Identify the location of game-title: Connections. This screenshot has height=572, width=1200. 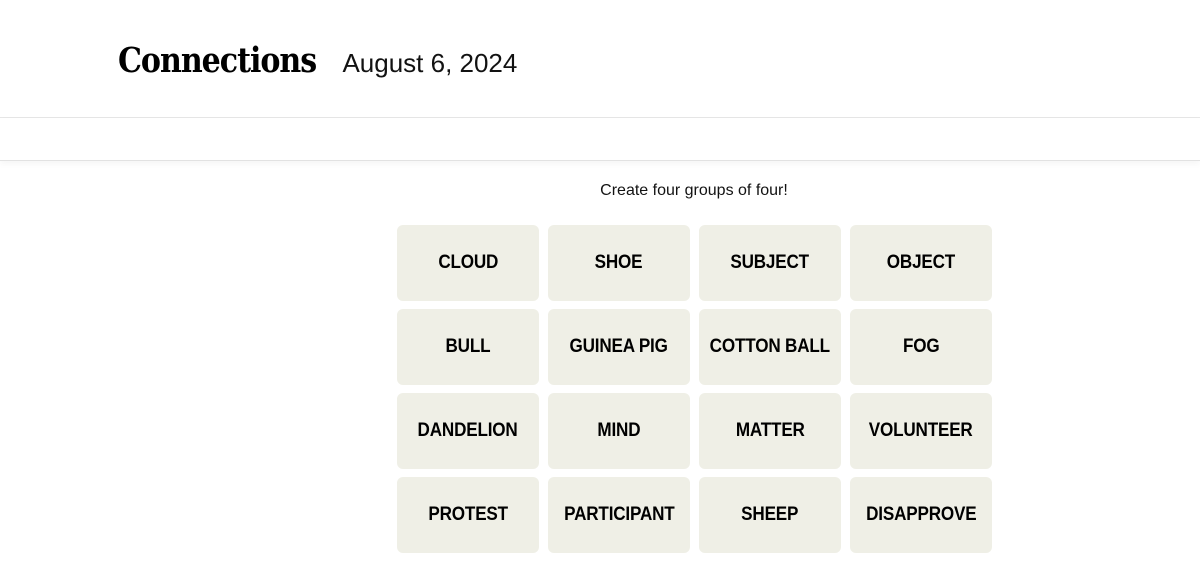
(217, 60).